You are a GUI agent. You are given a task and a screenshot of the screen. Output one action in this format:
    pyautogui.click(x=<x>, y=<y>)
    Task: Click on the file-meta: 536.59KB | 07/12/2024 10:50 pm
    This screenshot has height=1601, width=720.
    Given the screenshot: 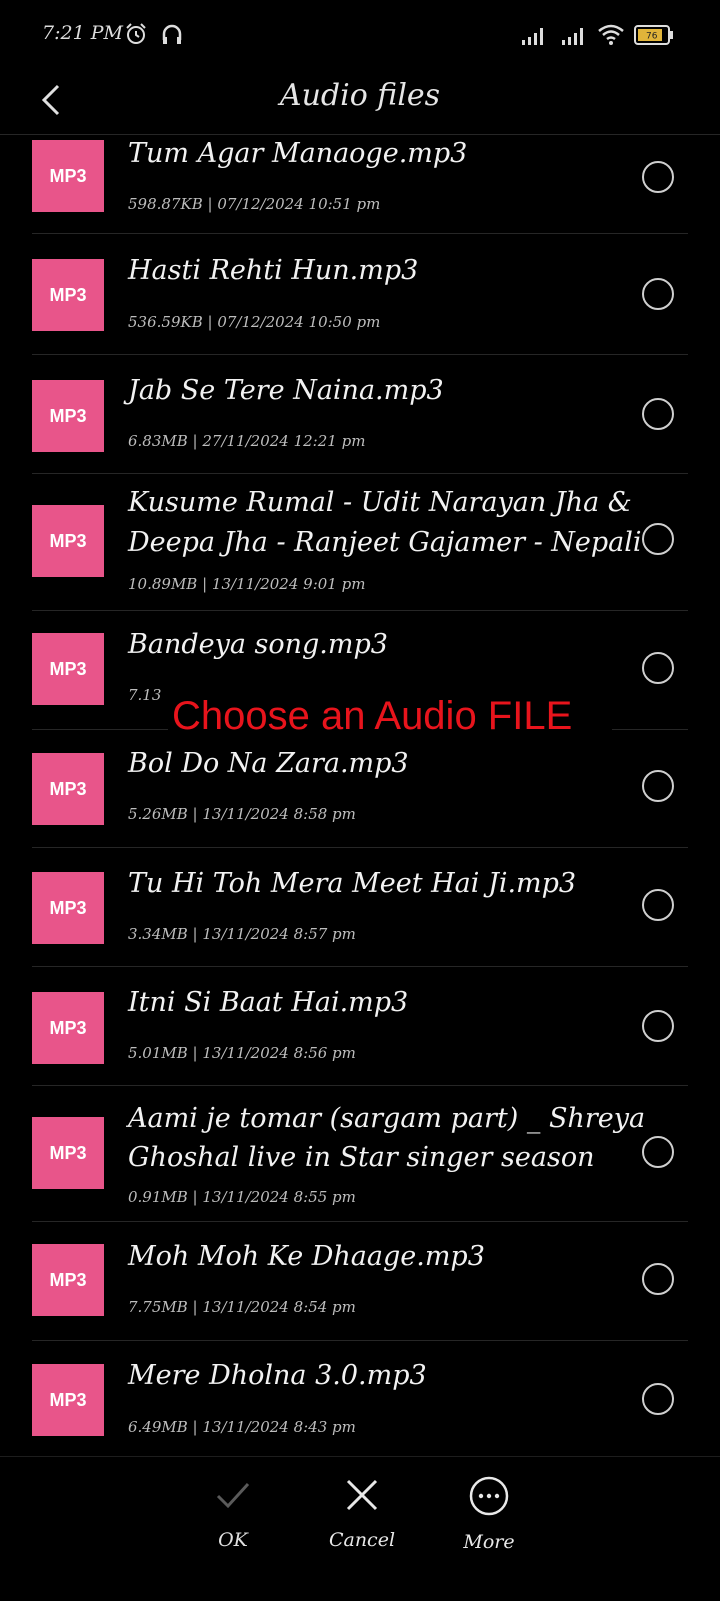 What is the action you would take?
    pyautogui.click(x=254, y=322)
    